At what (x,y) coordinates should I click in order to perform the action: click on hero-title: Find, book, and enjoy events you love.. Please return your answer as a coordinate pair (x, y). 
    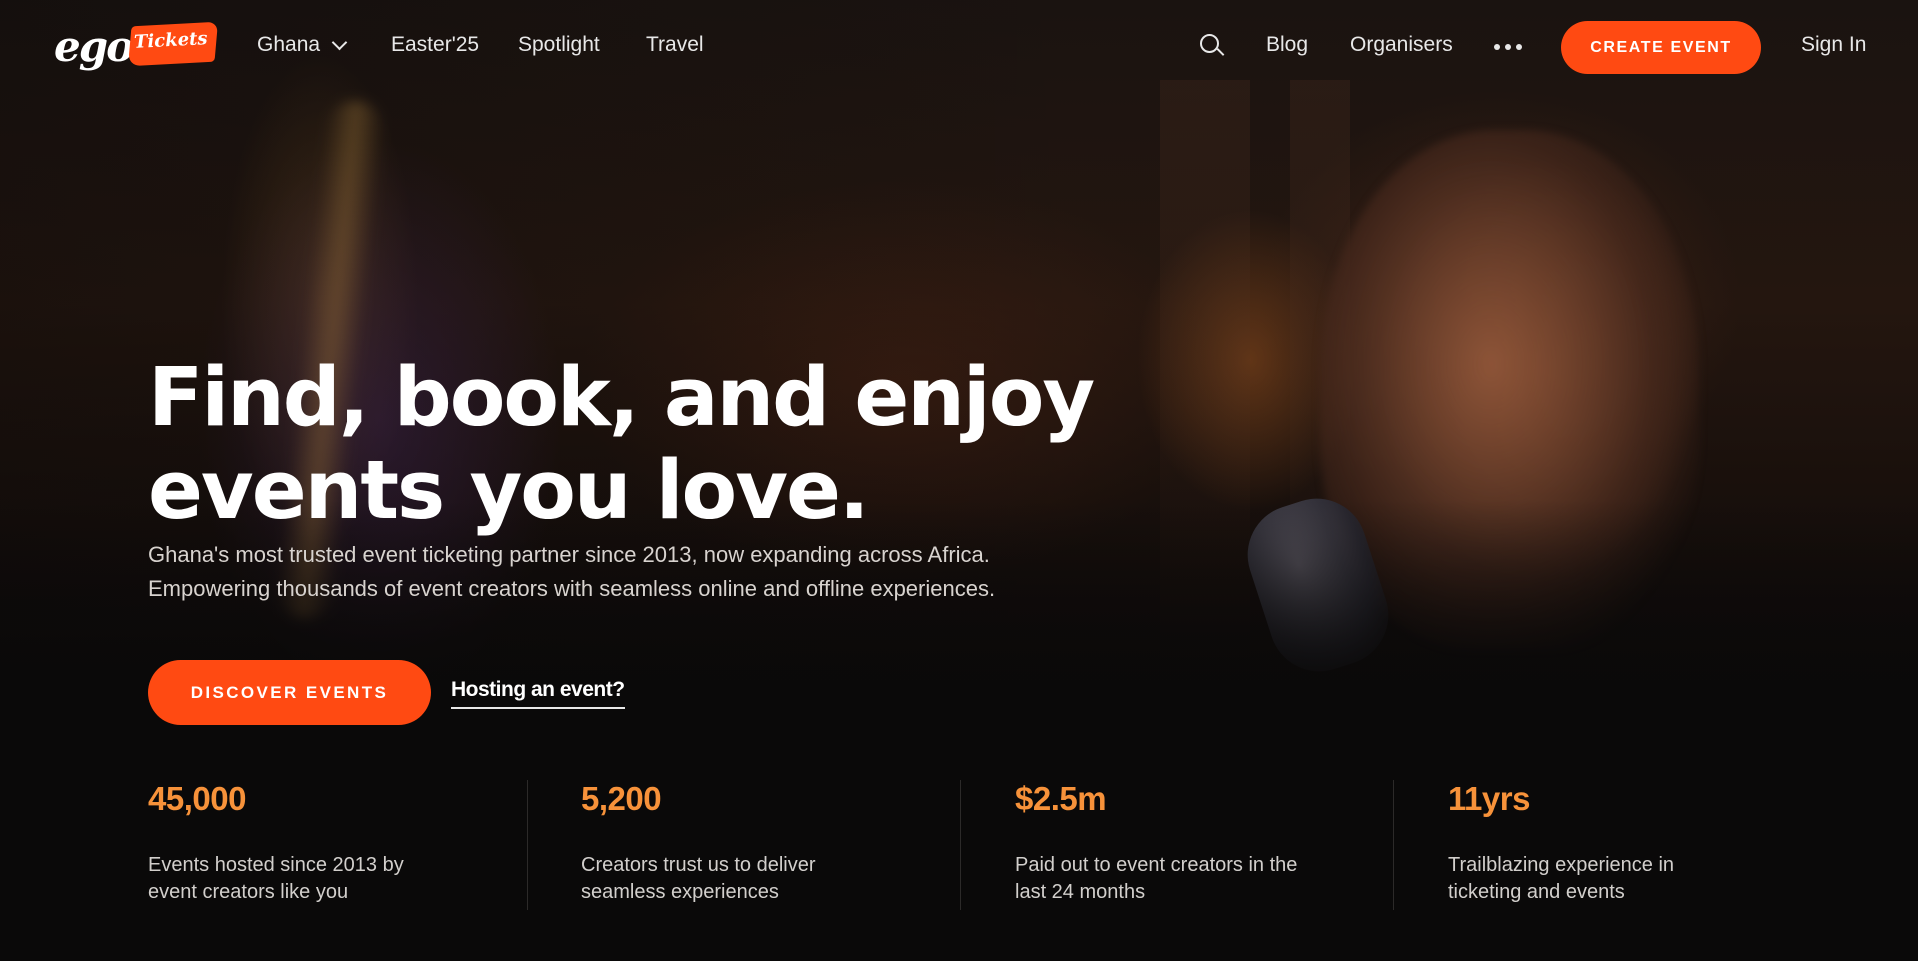
    Looking at the image, I should click on (638, 445).